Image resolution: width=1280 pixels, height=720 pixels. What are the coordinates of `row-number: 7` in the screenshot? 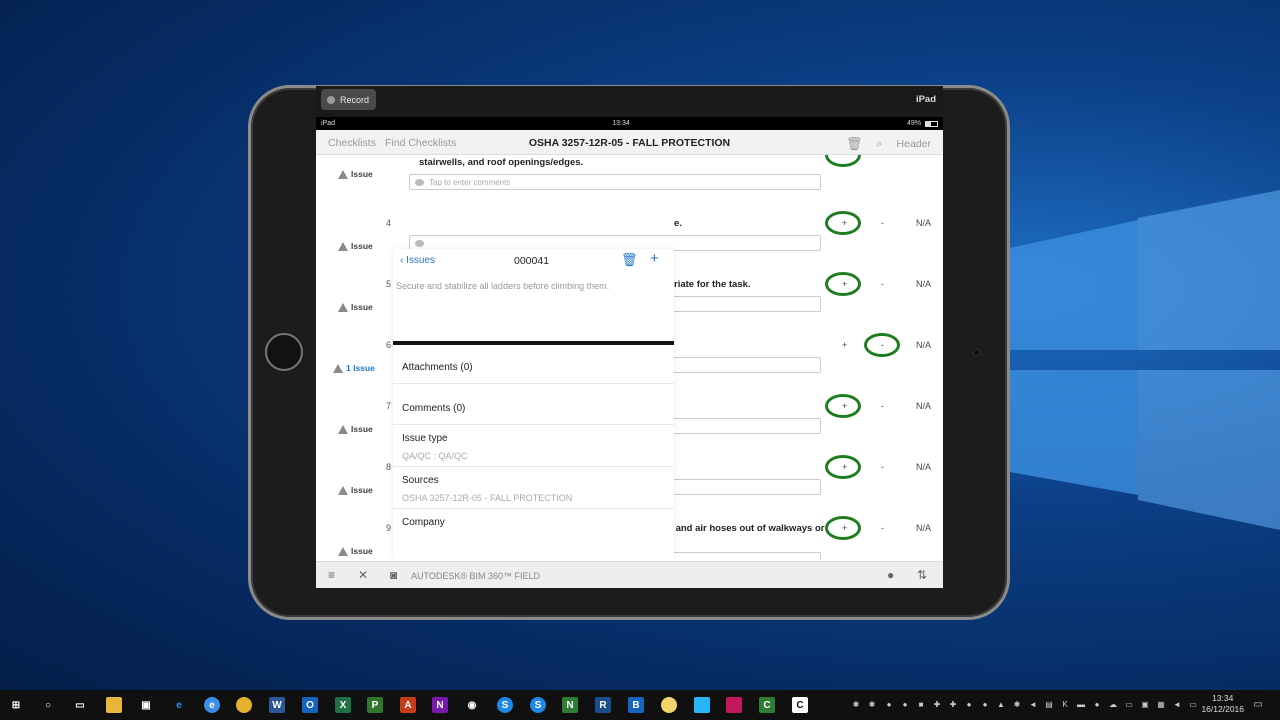 It's located at (389, 406).